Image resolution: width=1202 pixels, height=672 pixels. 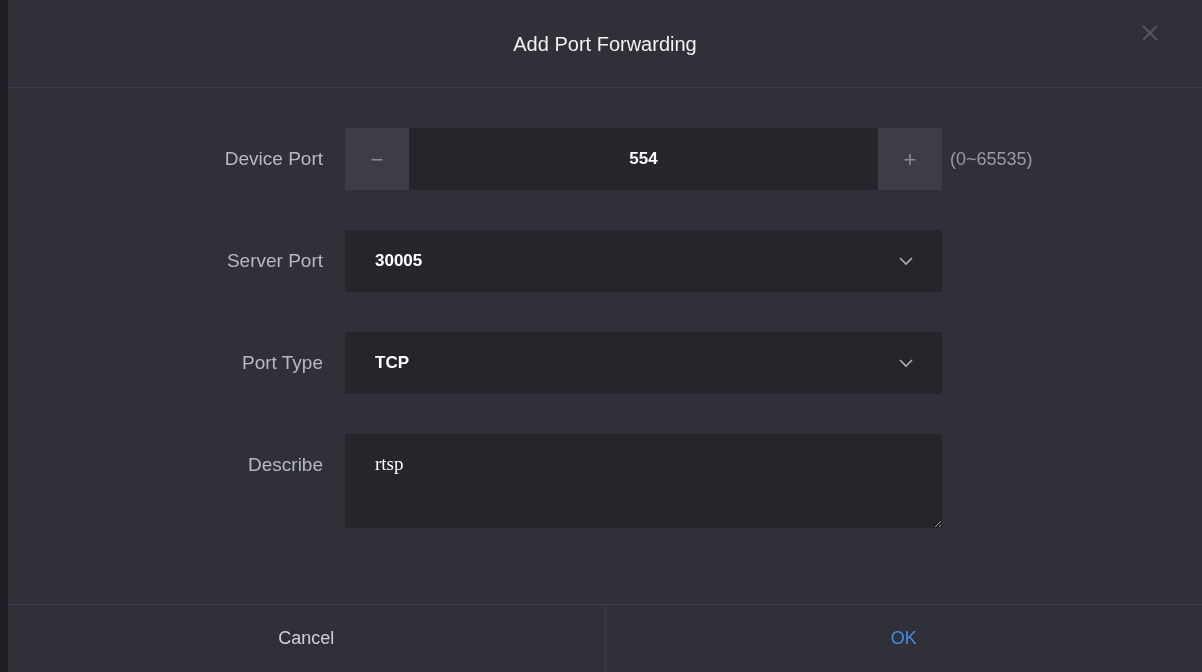 What do you see at coordinates (285, 465) in the screenshot?
I see `field-label: Describe` at bounding box center [285, 465].